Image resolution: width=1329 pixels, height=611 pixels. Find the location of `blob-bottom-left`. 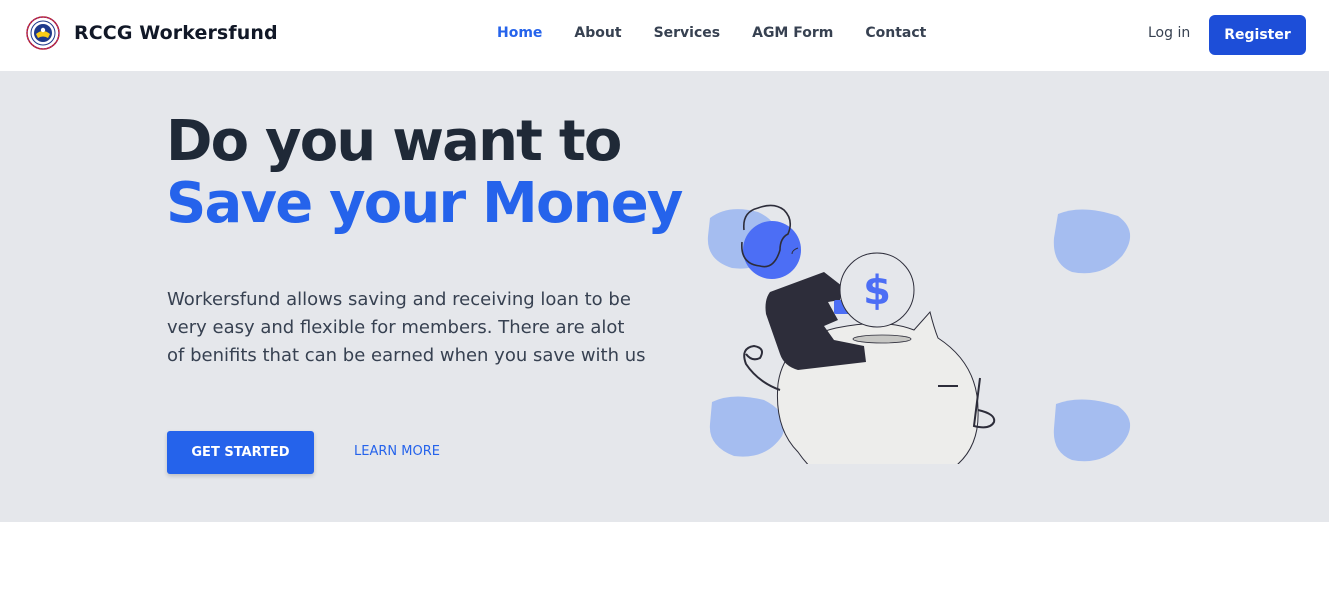

blob-bottom-left is located at coordinates (747, 426).